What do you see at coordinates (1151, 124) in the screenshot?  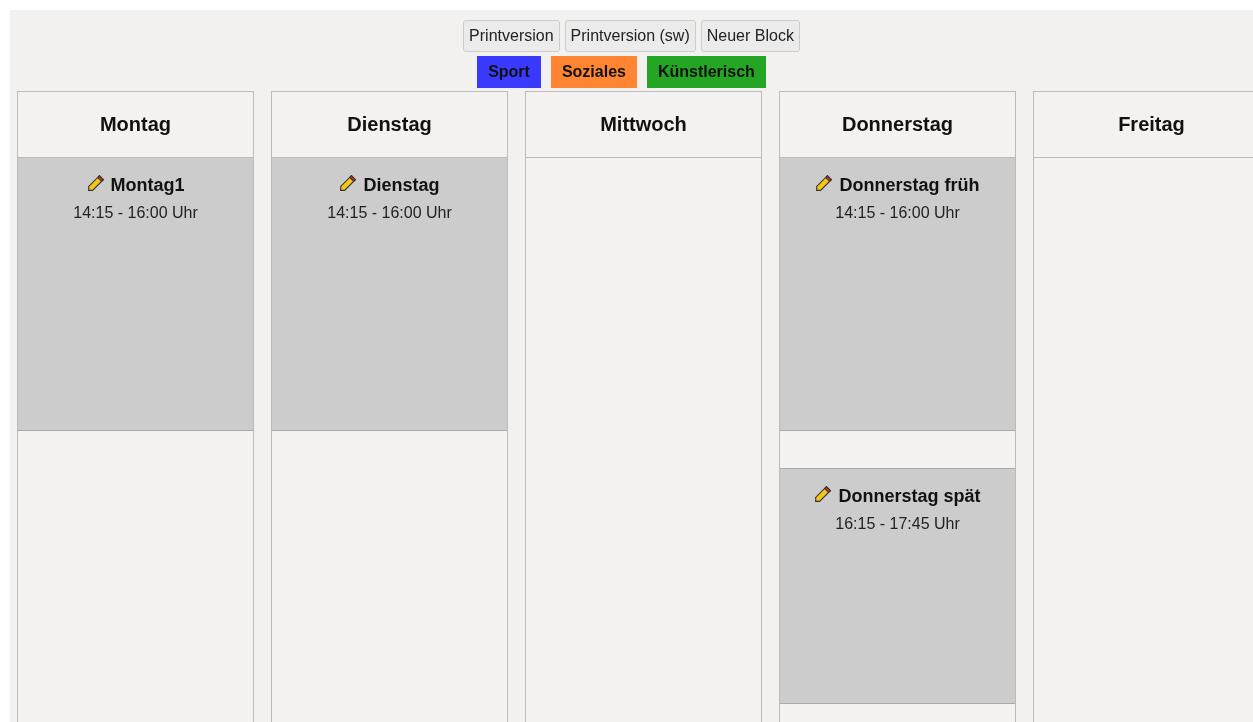 I see `day-title: Freitag` at bounding box center [1151, 124].